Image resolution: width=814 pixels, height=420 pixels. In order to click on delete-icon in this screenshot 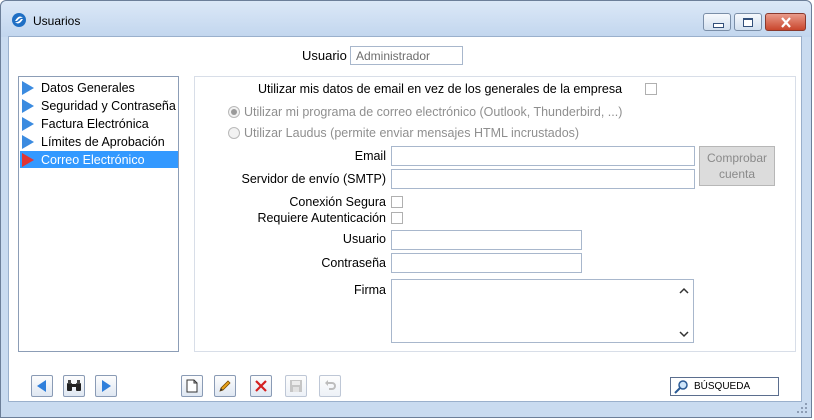, I will do `click(261, 386)`.